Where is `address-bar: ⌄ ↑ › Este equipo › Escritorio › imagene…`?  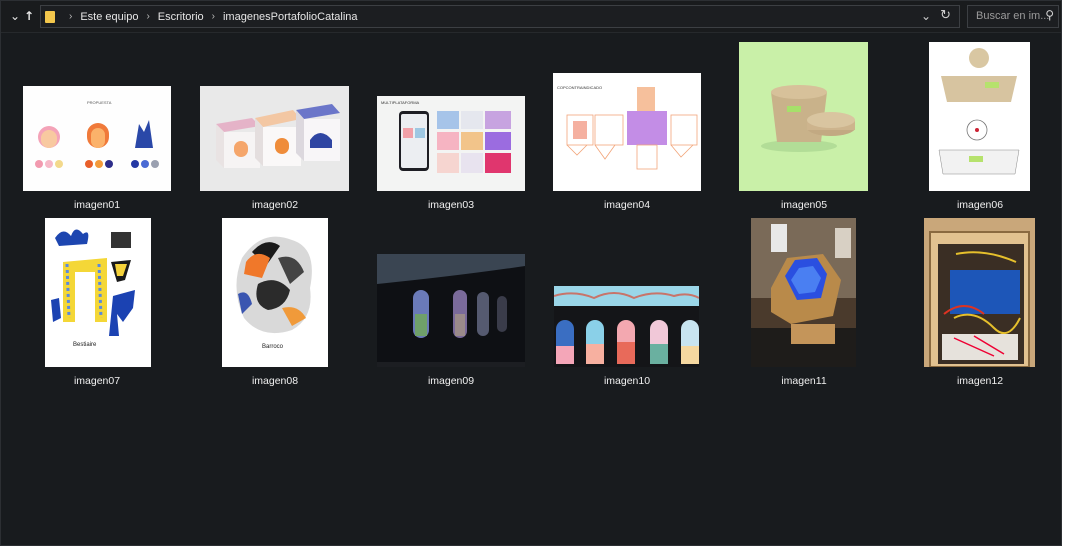 address-bar: ⌄ ↑ › Este equipo › Escritorio › imagene… is located at coordinates (531, 17).